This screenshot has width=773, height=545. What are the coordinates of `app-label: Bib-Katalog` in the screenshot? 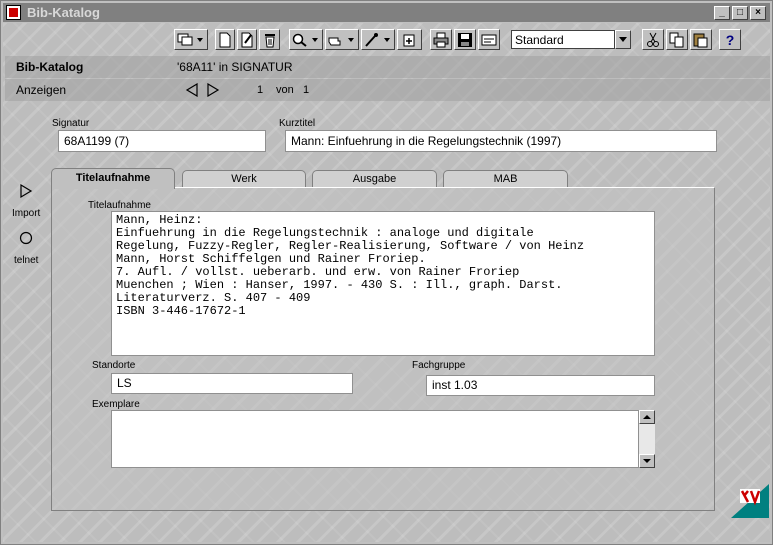 It's located at (50, 67).